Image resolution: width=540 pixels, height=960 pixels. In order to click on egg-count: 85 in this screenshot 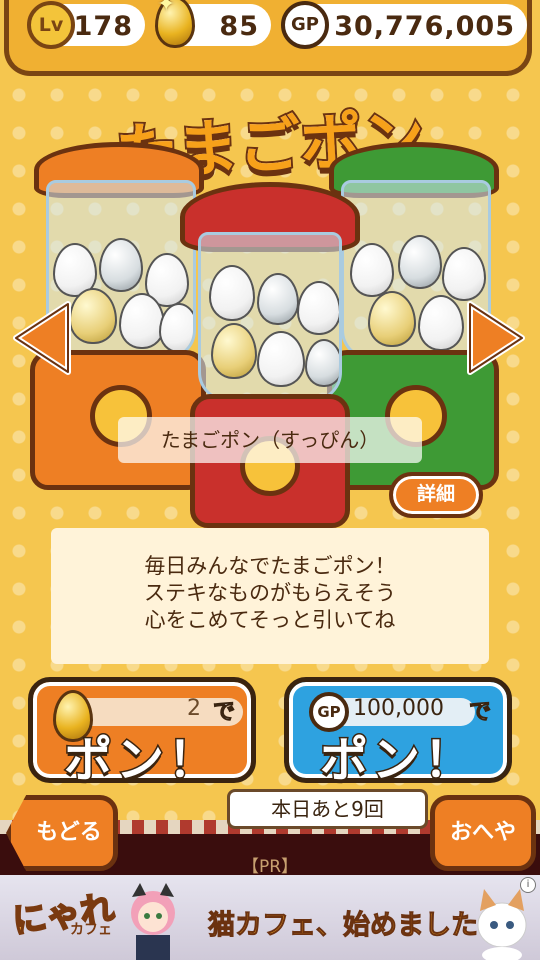, I will do `click(239, 26)`.